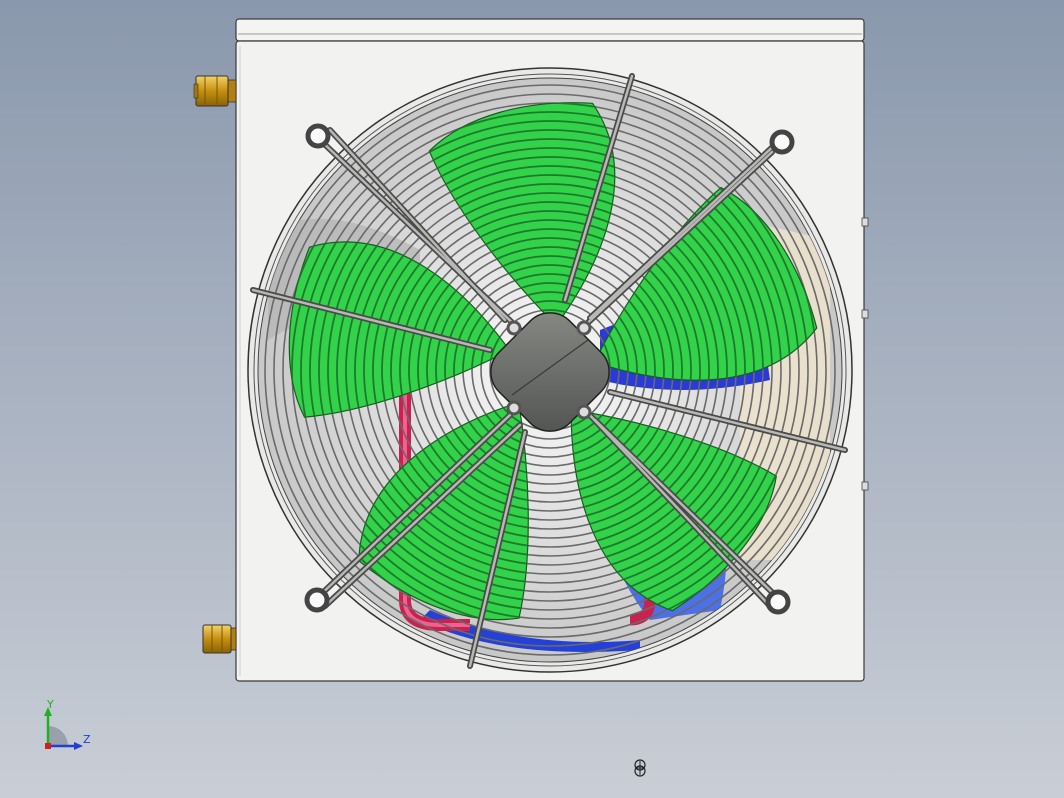 The image size is (1064, 798). I want to click on rotation-center-icon, so click(640, 768).